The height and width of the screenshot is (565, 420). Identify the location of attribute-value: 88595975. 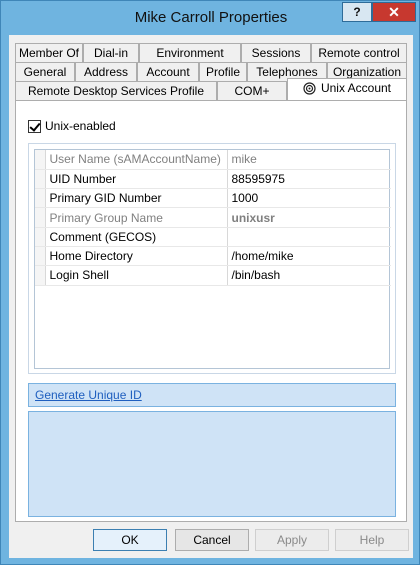
(309, 179).